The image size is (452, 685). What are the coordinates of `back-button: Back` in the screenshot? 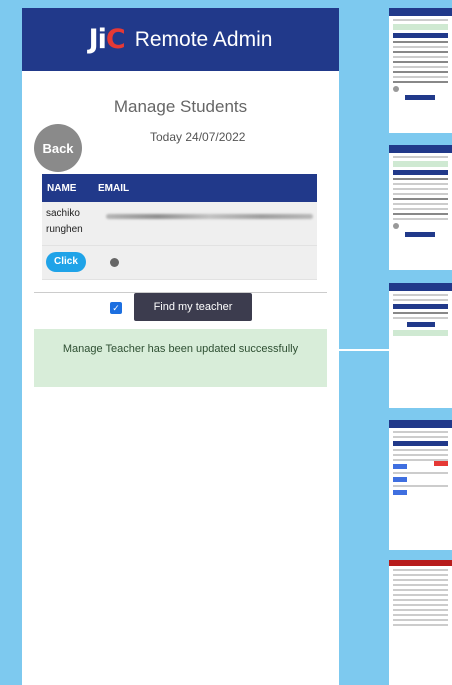 It's located at (58, 148).